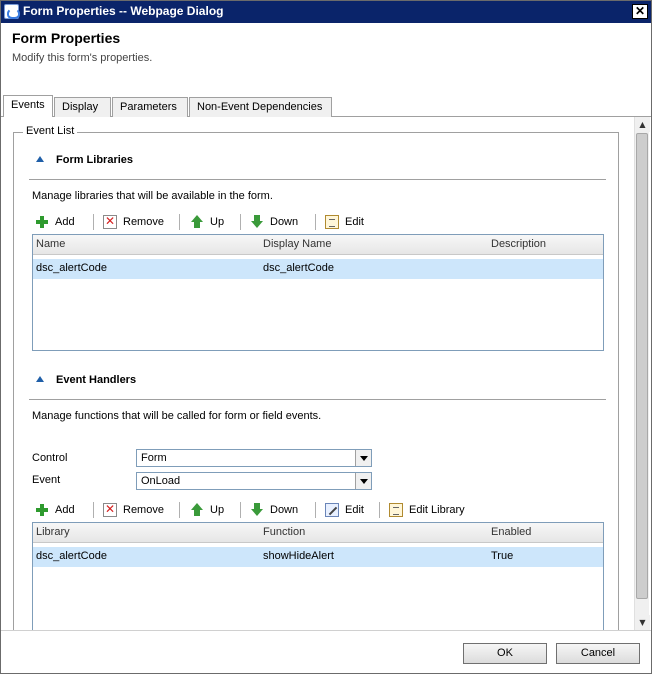 The height and width of the screenshot is (674, 652). Describe the element at coordinates (71, 556) in the screenshot. I see `handler-library-cell: dsc_alertCode` at that location.